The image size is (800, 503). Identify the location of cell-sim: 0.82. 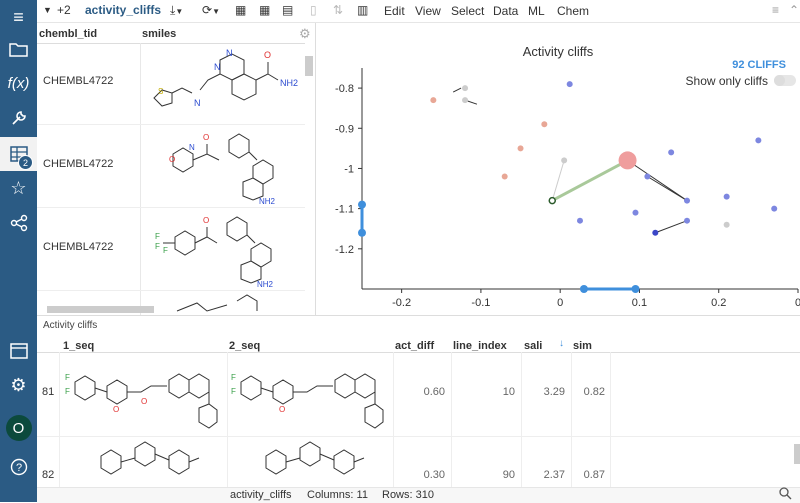
(589, 392).